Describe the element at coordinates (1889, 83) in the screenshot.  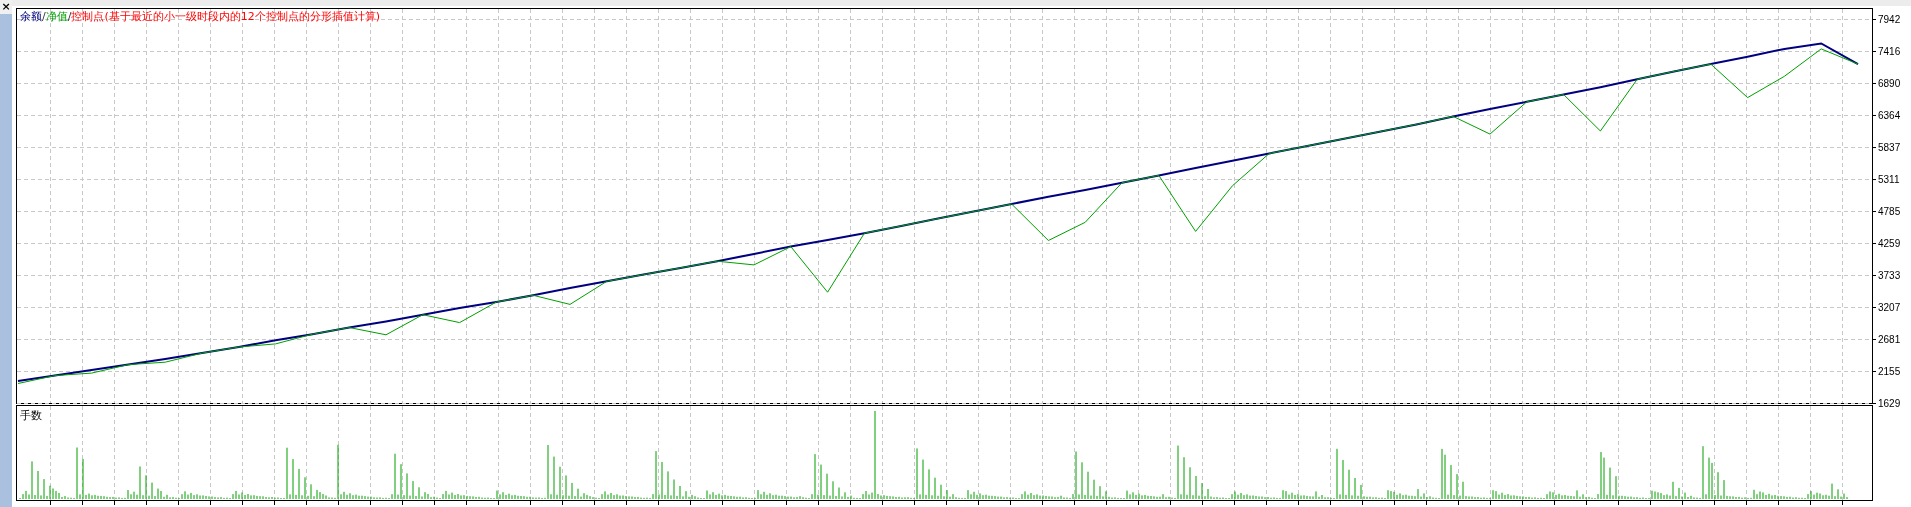
I see `axis-label: 6890` at that location.